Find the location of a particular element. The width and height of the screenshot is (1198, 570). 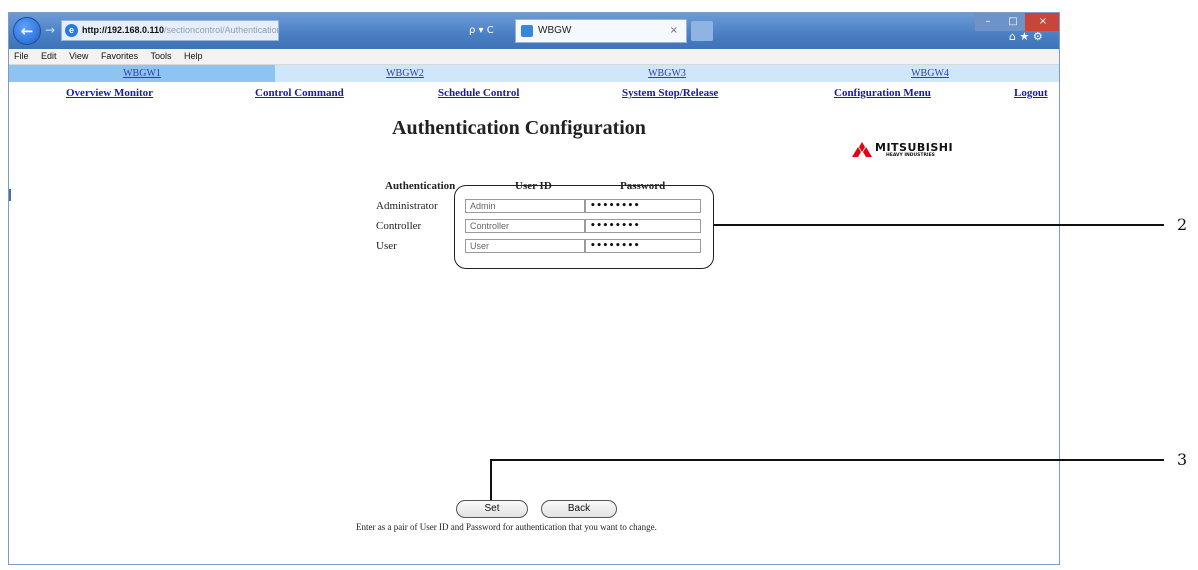

nav-logout: Logout is located at coordinates (1031, 93).